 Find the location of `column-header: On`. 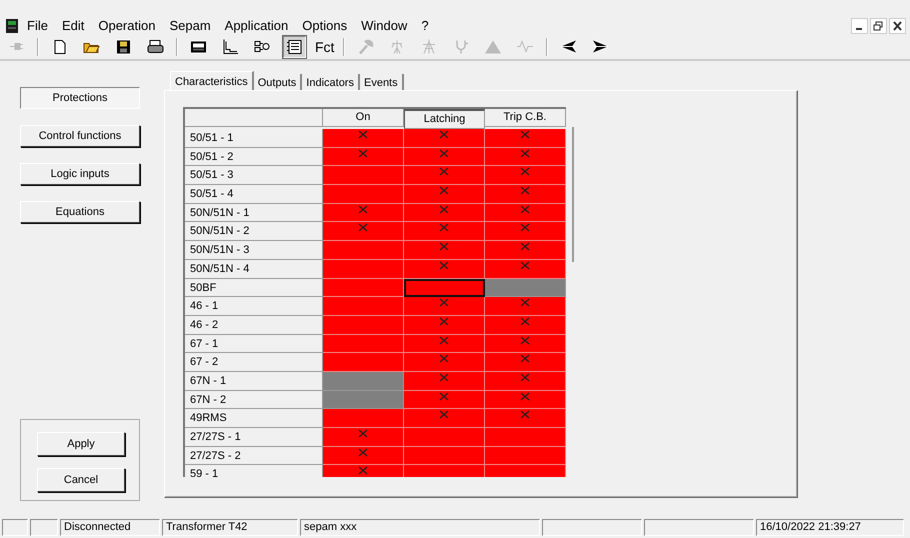

column-header: On is located at coordinates (363, 118).